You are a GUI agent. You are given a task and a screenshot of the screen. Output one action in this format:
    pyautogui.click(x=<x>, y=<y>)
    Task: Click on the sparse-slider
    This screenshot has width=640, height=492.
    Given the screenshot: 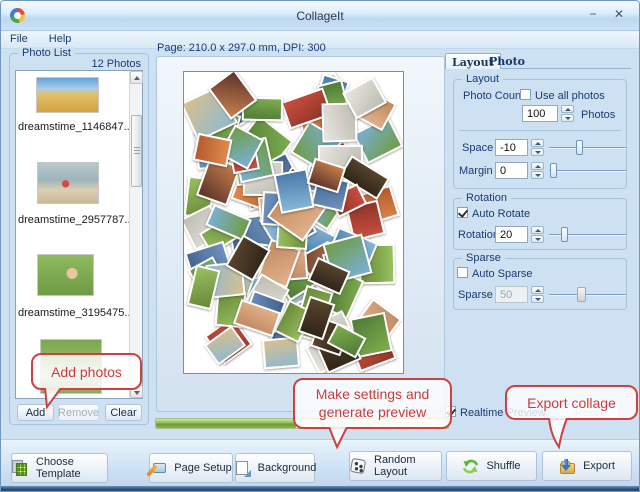 What is the action you would take?
    pyautogui.click(x=587, y=294)
    